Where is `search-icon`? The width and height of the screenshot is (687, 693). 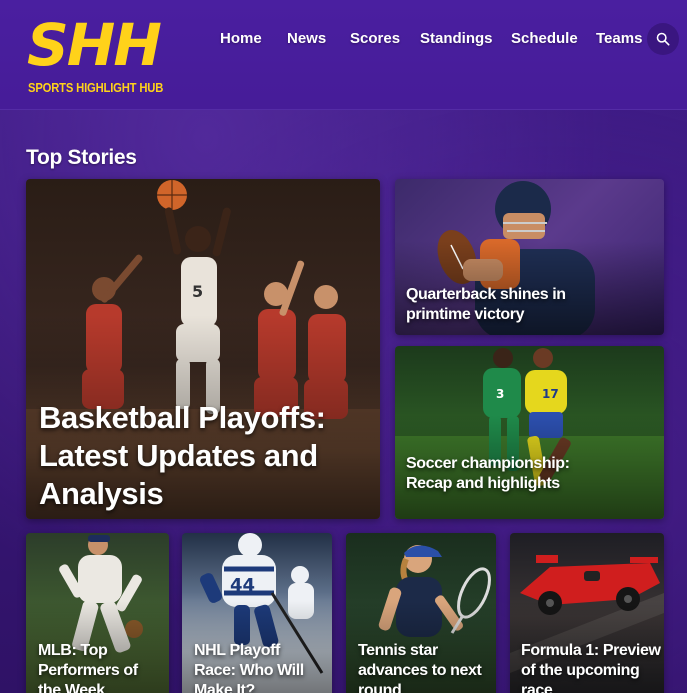 search-icon is located at coordinates (663, 39).